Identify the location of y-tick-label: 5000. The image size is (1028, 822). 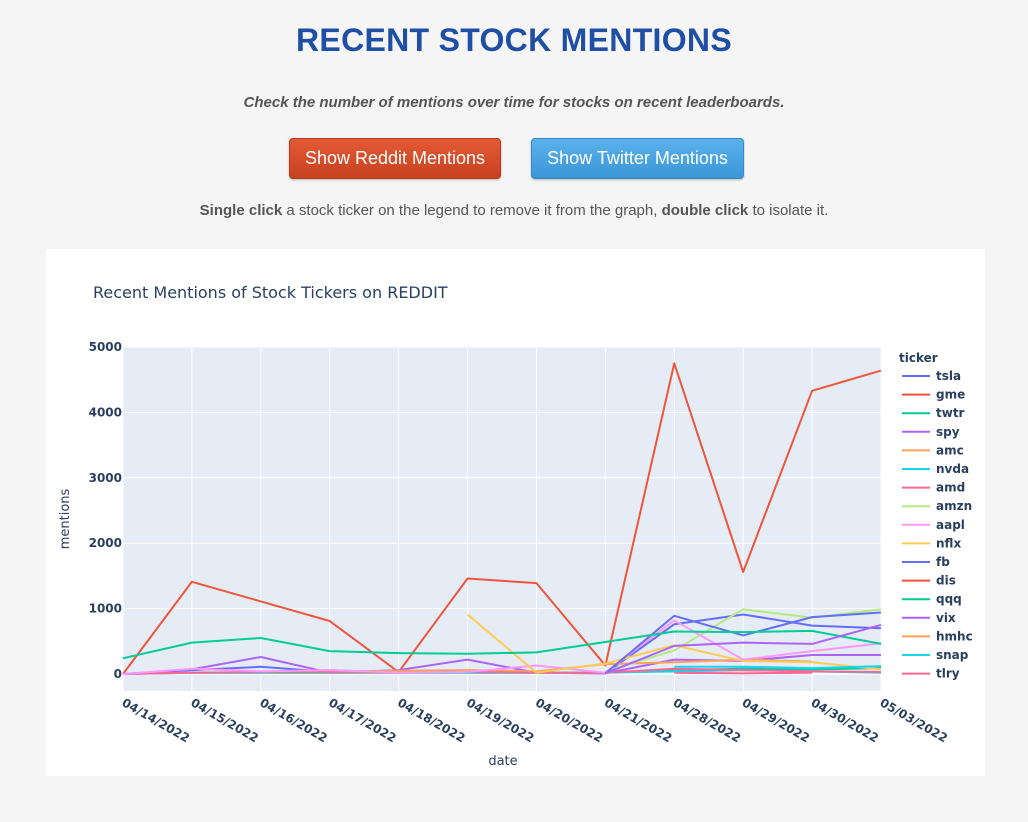
(105, 347).